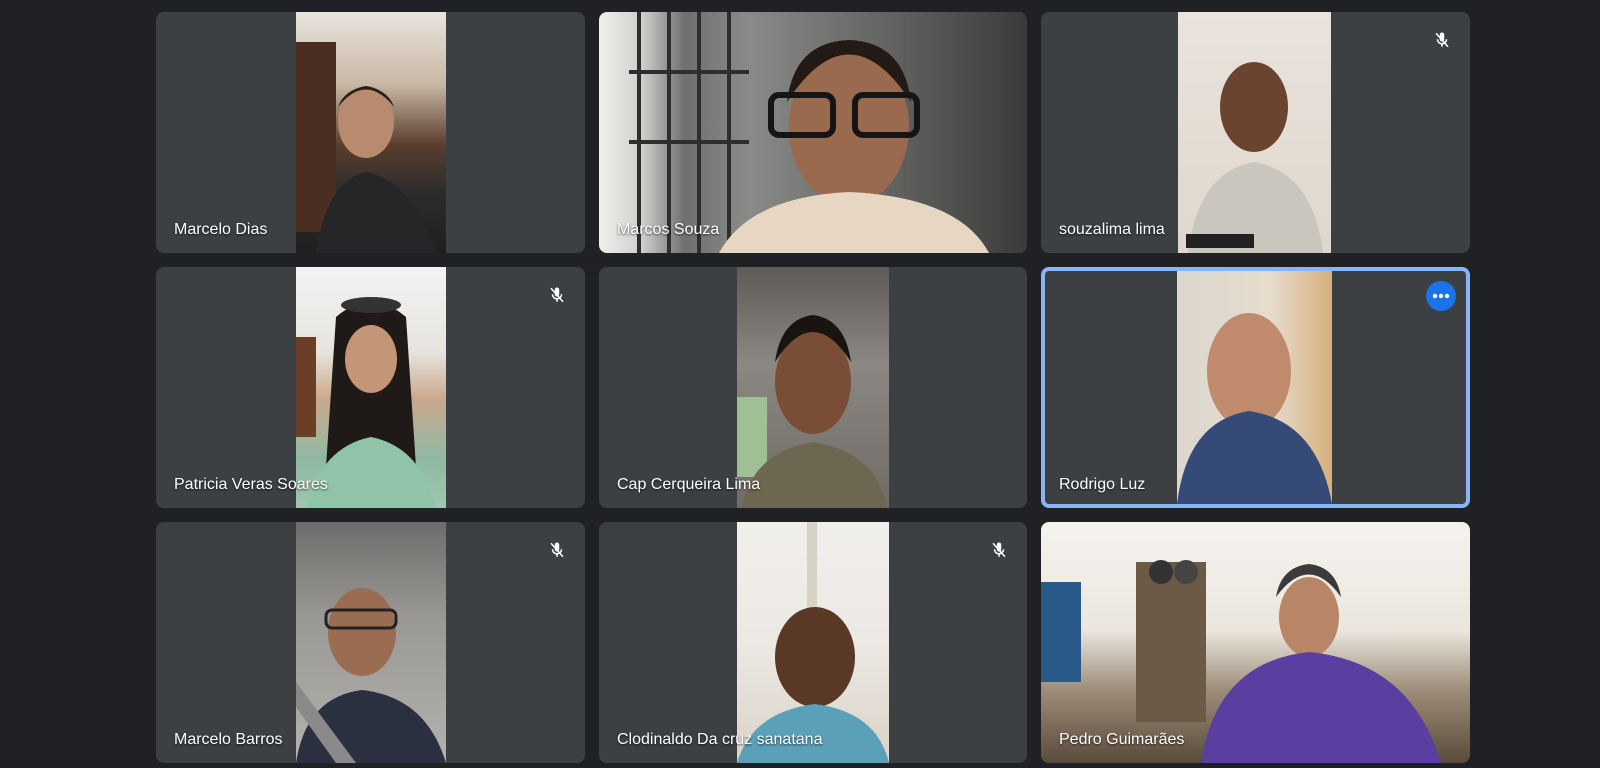  Describe the element at coordinates (251, 484) in the screenshot. I see `participant-name: Patricia Veras Soares` at that location.